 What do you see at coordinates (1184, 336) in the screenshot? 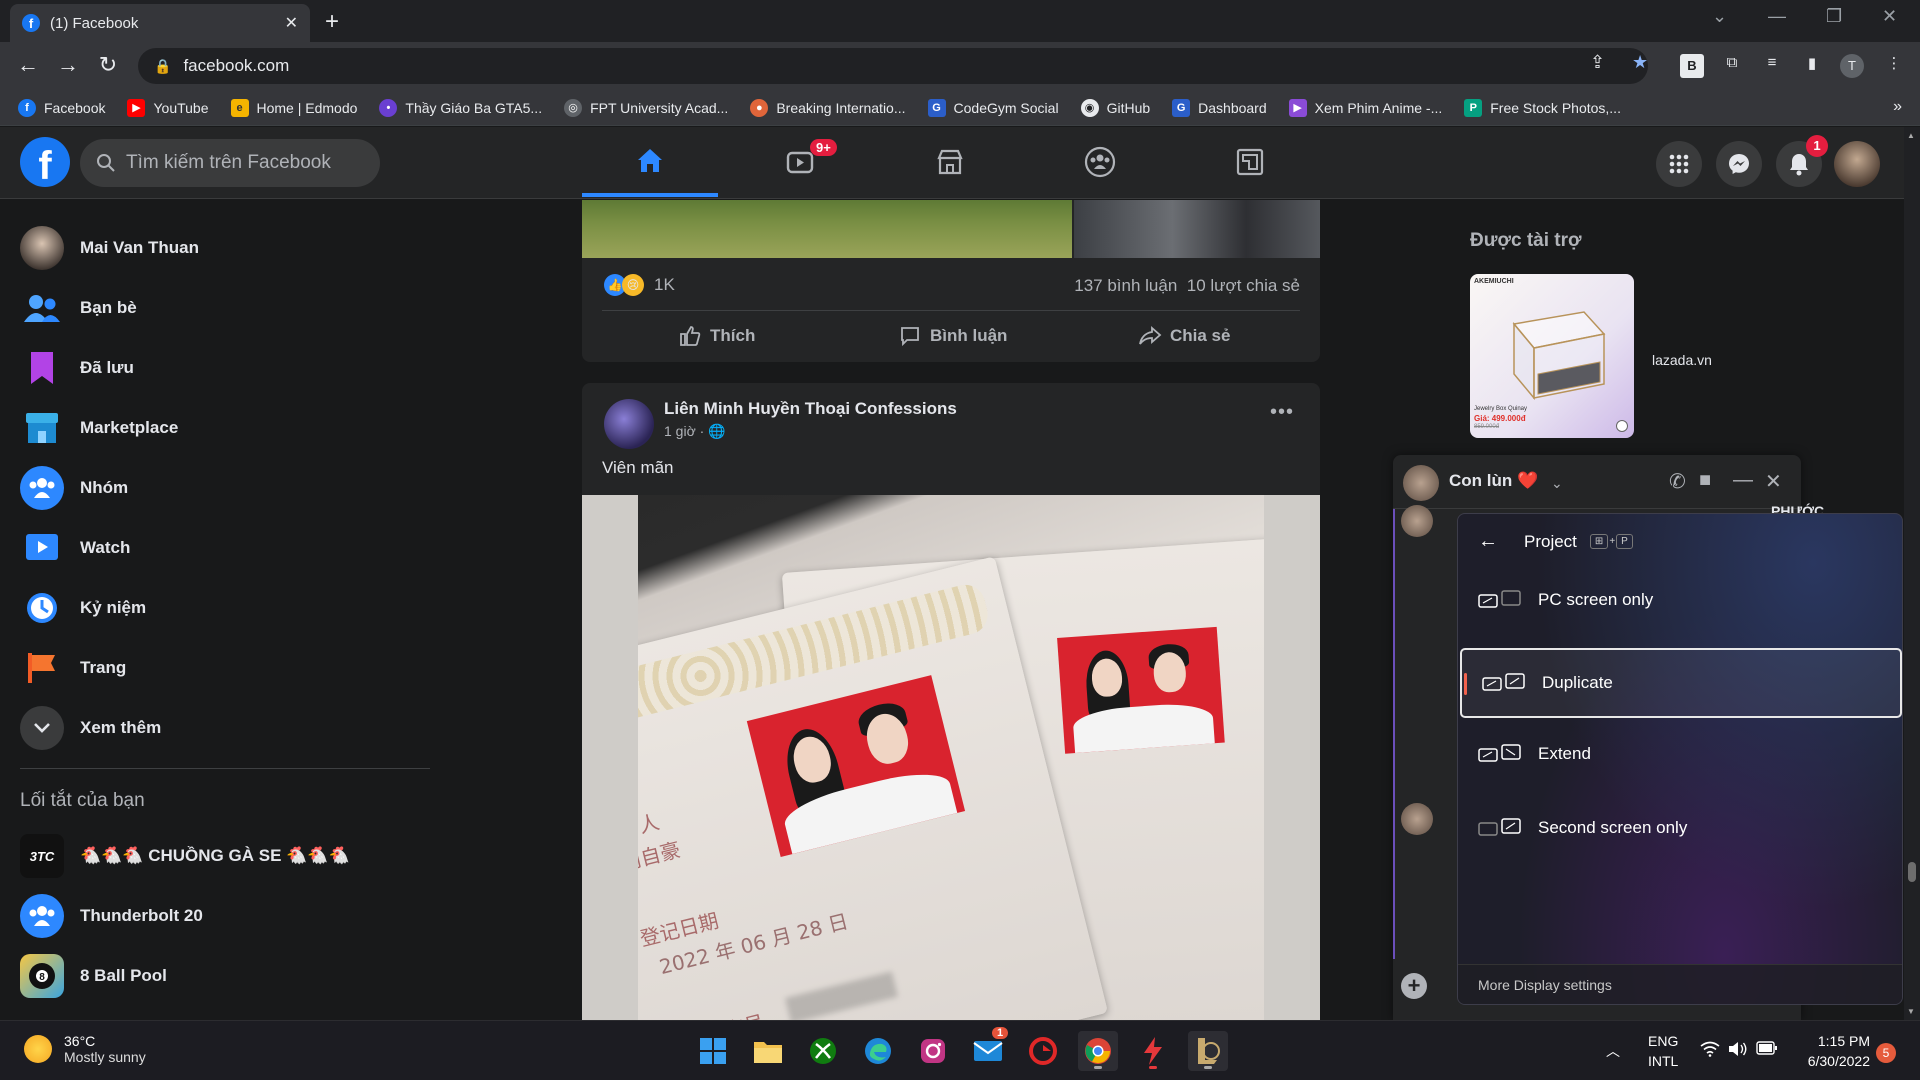
I see `share-button: Chia sẻ` at bounding box center [1184, 336].